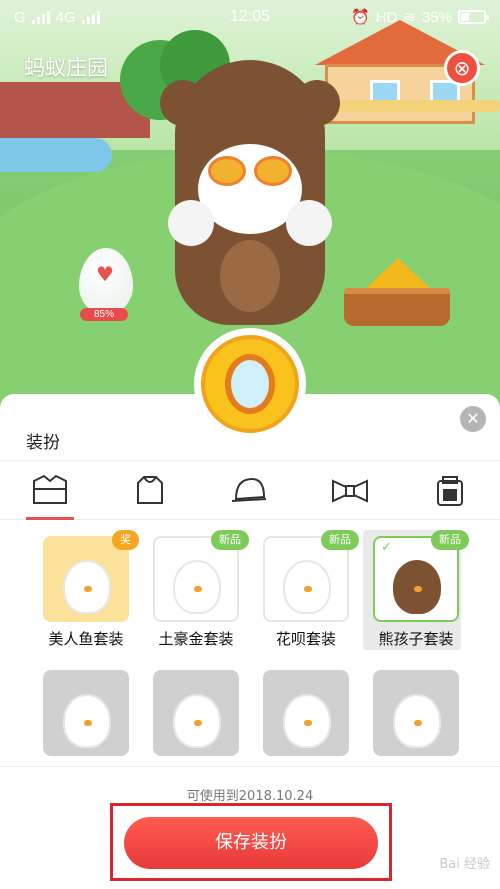  What do you see at coordinates (473, 17) in the screenshot?
I see `battery-icon` at bounding box center [473, 17].